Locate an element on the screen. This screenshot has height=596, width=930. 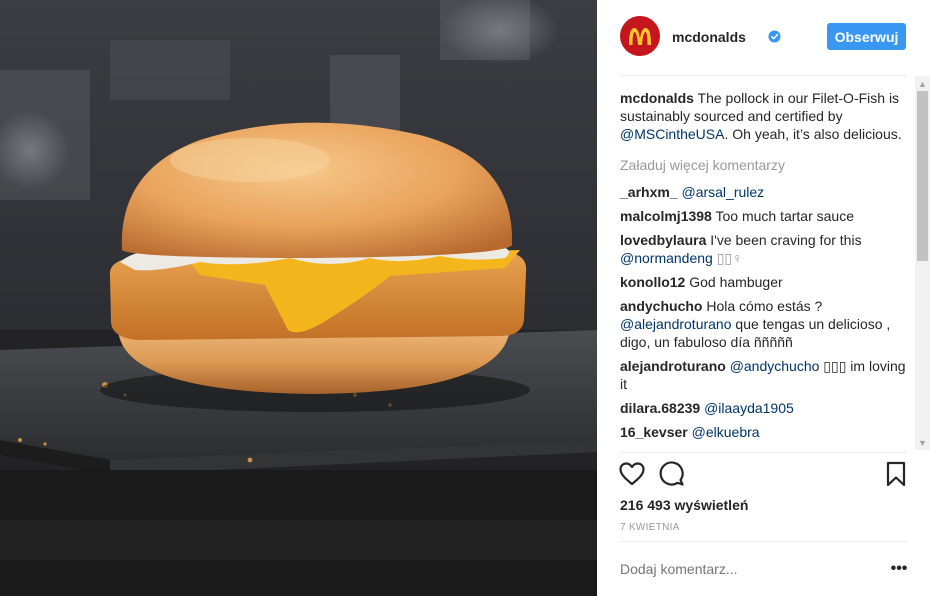
heart-icon is located at coordinates (632, 474).